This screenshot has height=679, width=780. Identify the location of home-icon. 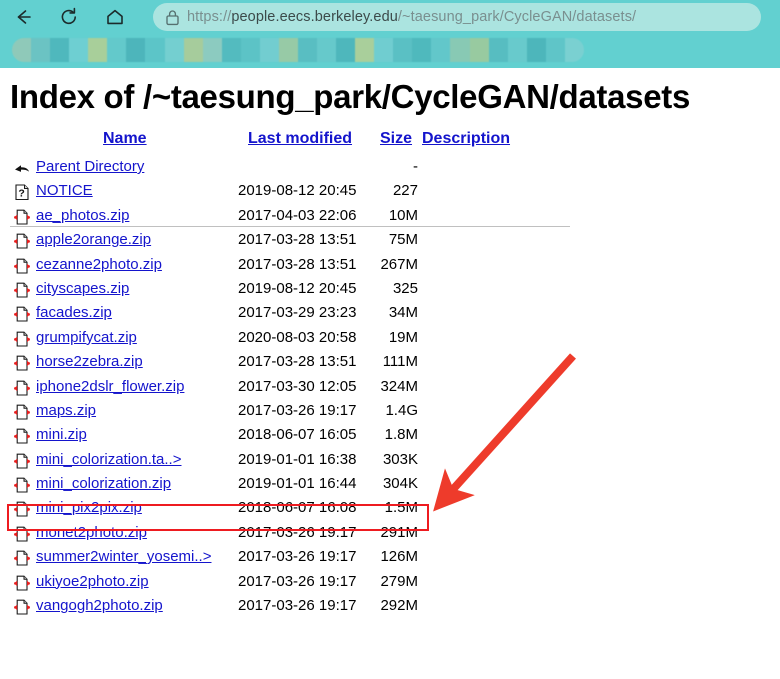
(115, 17).